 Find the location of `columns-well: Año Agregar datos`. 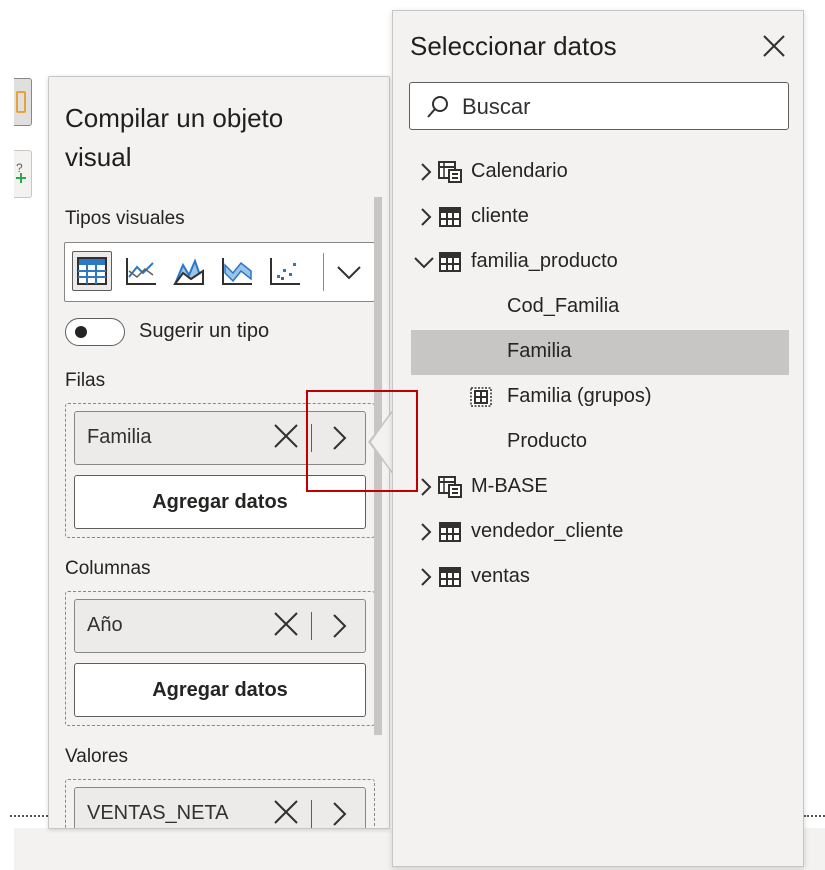

columns-well: Año Agregar datos is located at coordinates (220, 658).